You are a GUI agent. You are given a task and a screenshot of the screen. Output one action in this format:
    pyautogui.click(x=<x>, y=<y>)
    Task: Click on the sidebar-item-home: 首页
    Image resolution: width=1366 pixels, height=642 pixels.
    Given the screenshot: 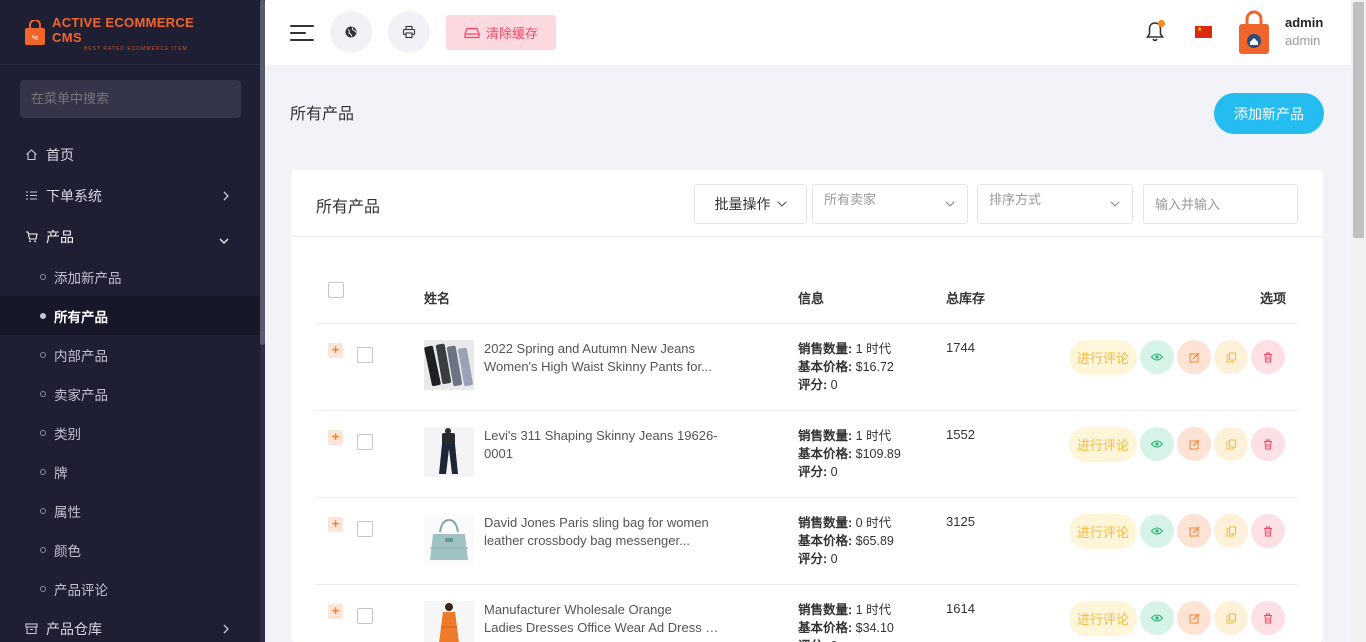 What is the action you would take?
    pyautogui.click(x=130, y=154)
    